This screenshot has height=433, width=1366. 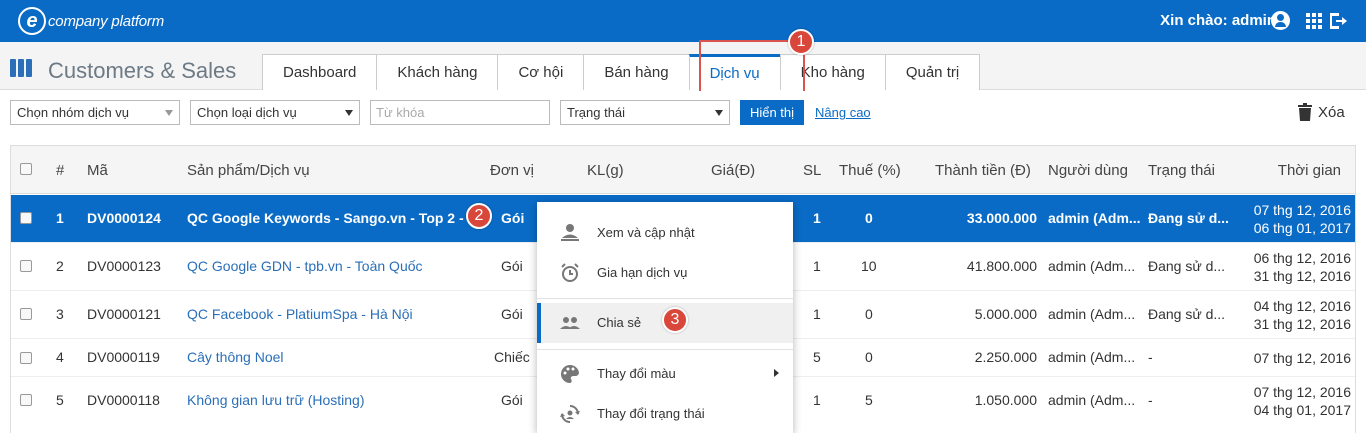 I want to click on menu-item-view-update: Xem và cập nhật, so click(x=665, y=233).